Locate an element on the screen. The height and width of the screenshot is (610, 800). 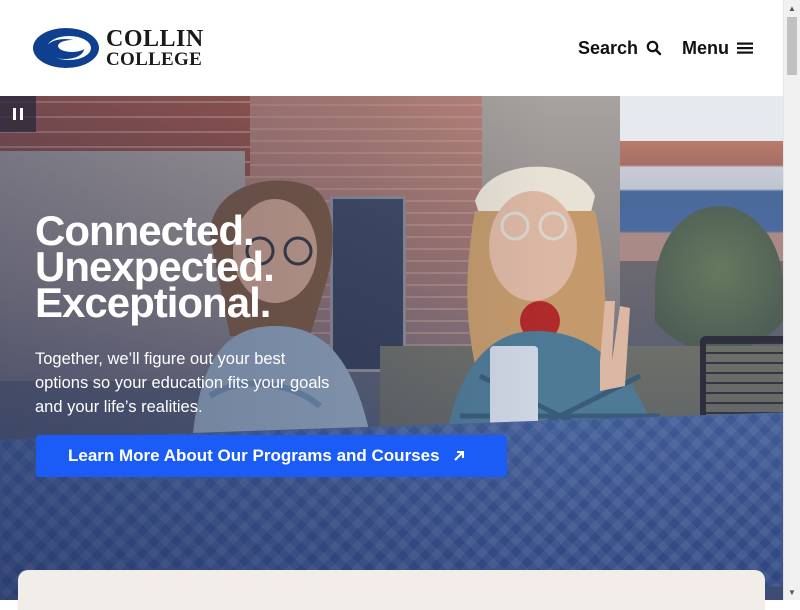
hero-headline: Connected. Unexpected. Exceptional. is located at coordinates (155, 268).